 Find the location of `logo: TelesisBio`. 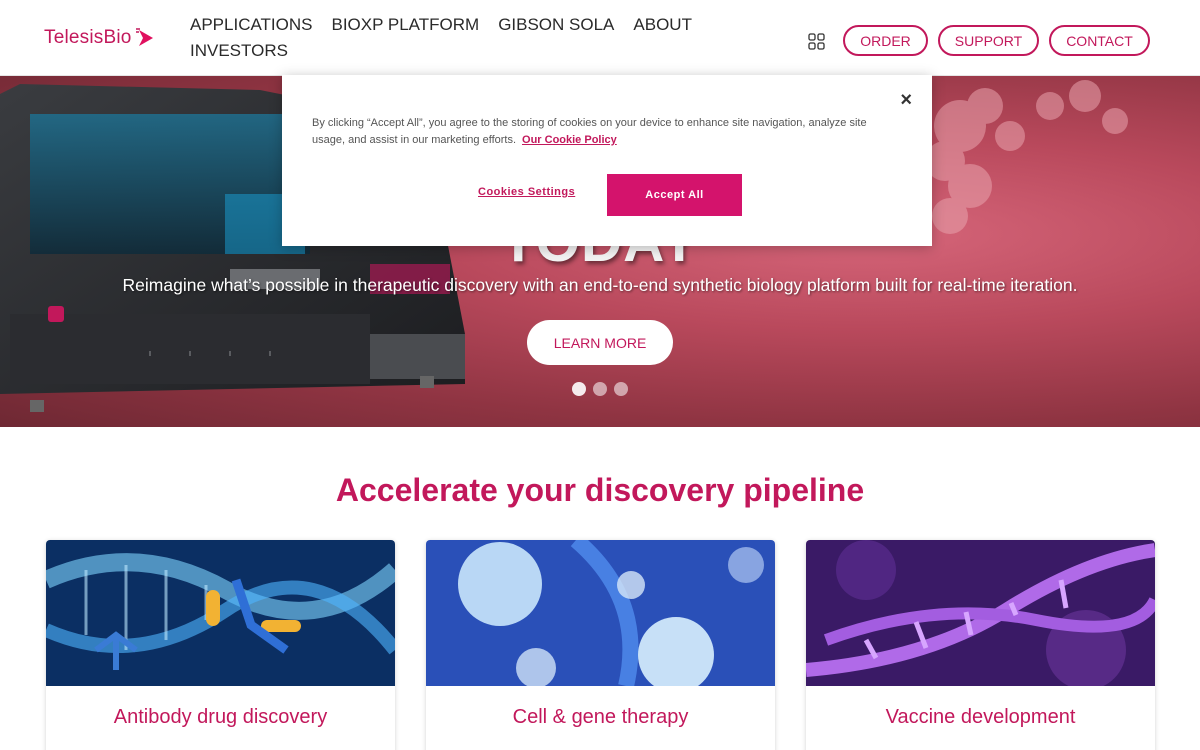

logo: TelesisBio is located at coordinates (100, 38).